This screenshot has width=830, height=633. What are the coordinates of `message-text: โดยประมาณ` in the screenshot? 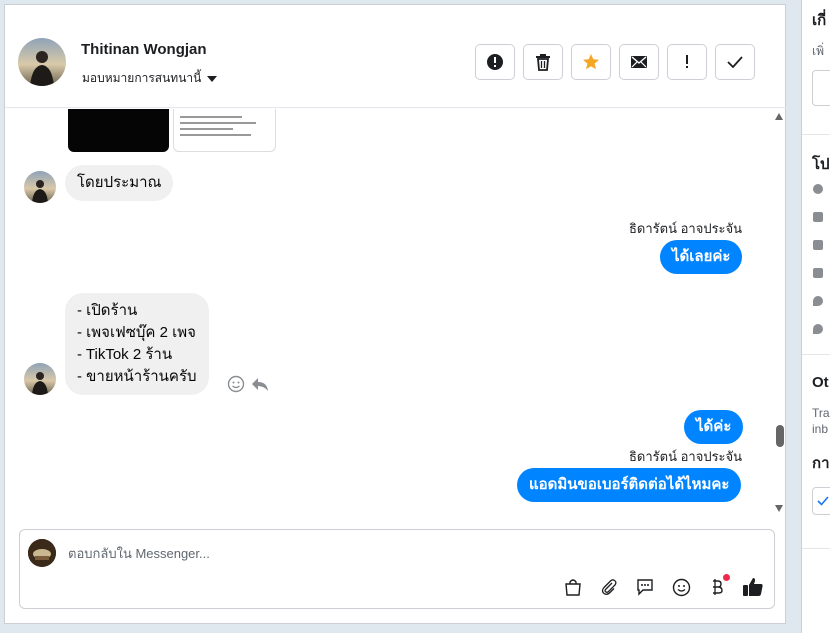 It's located at (119, 182).